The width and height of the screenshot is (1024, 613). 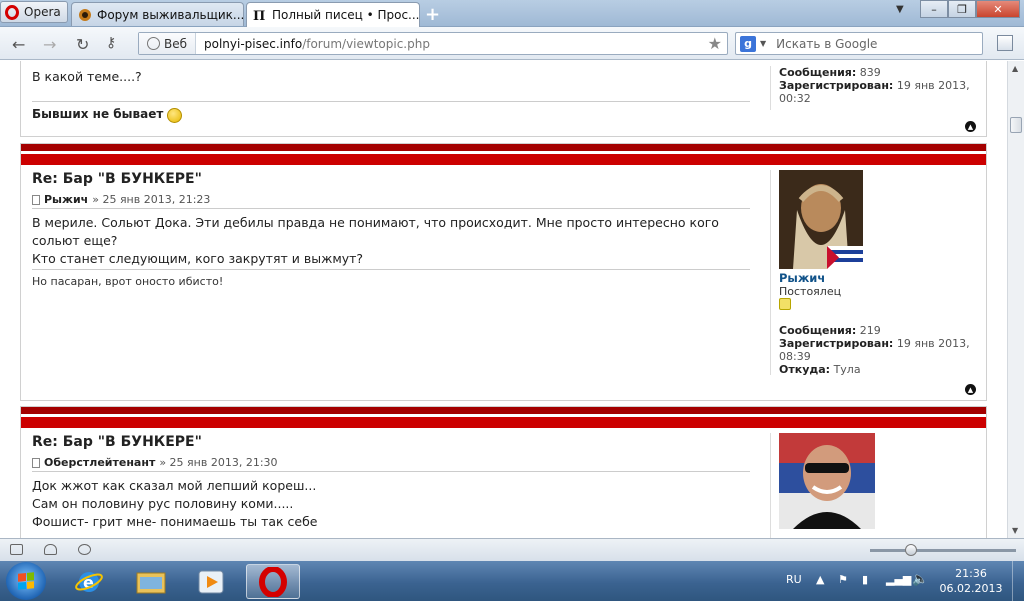 What do you see at coordinates (827, 43) in the screenshot?
I see `search-placeholder: Искать в Google` at bounding box center [827, 43].